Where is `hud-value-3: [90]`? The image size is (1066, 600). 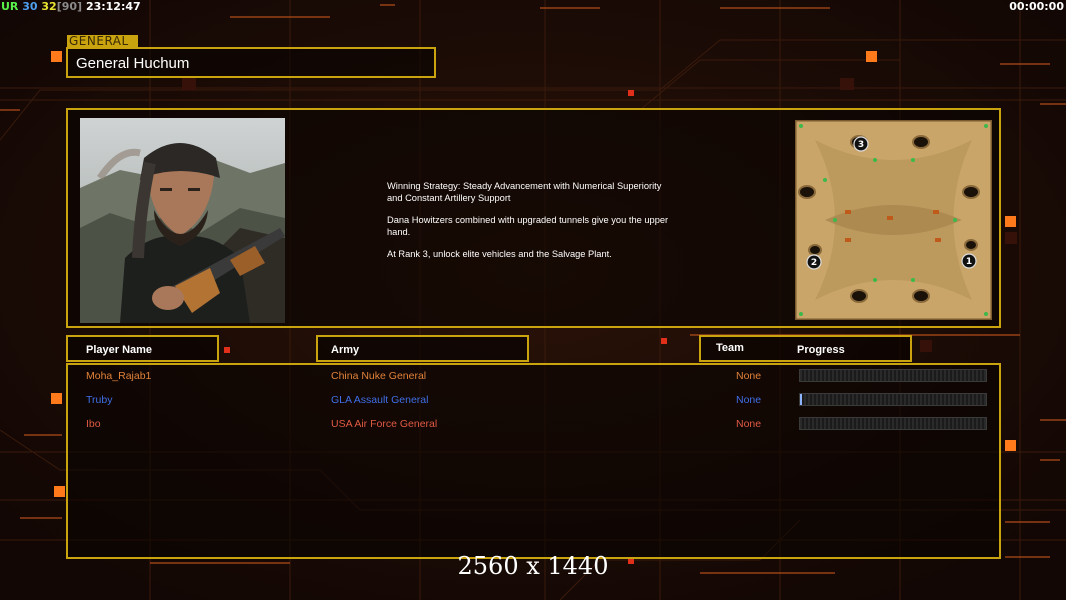
hud-value-3: [90] is located at coordinates (69, 6).